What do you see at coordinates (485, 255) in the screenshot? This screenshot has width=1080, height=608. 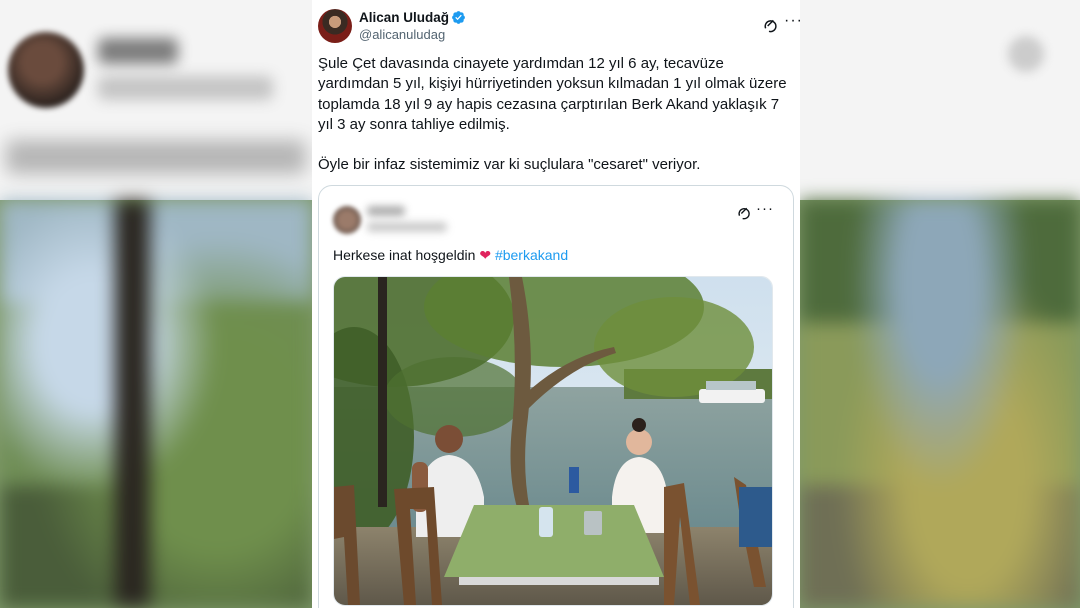 I see `heart-emoji: ❤` at bounding box center [485, 255].